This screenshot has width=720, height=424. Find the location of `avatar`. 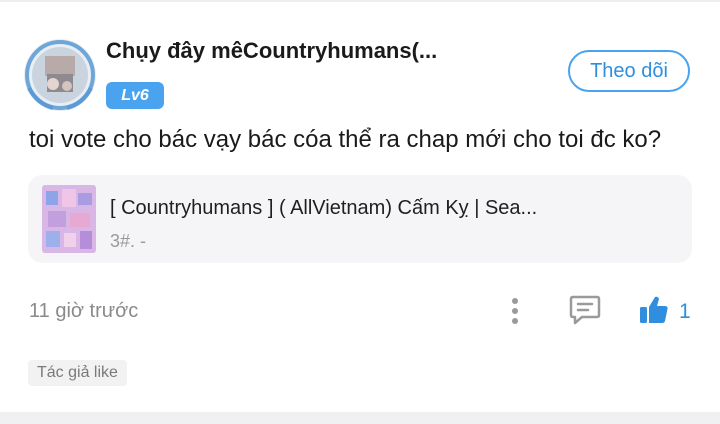

avatar is located at coordinates (60, 75).